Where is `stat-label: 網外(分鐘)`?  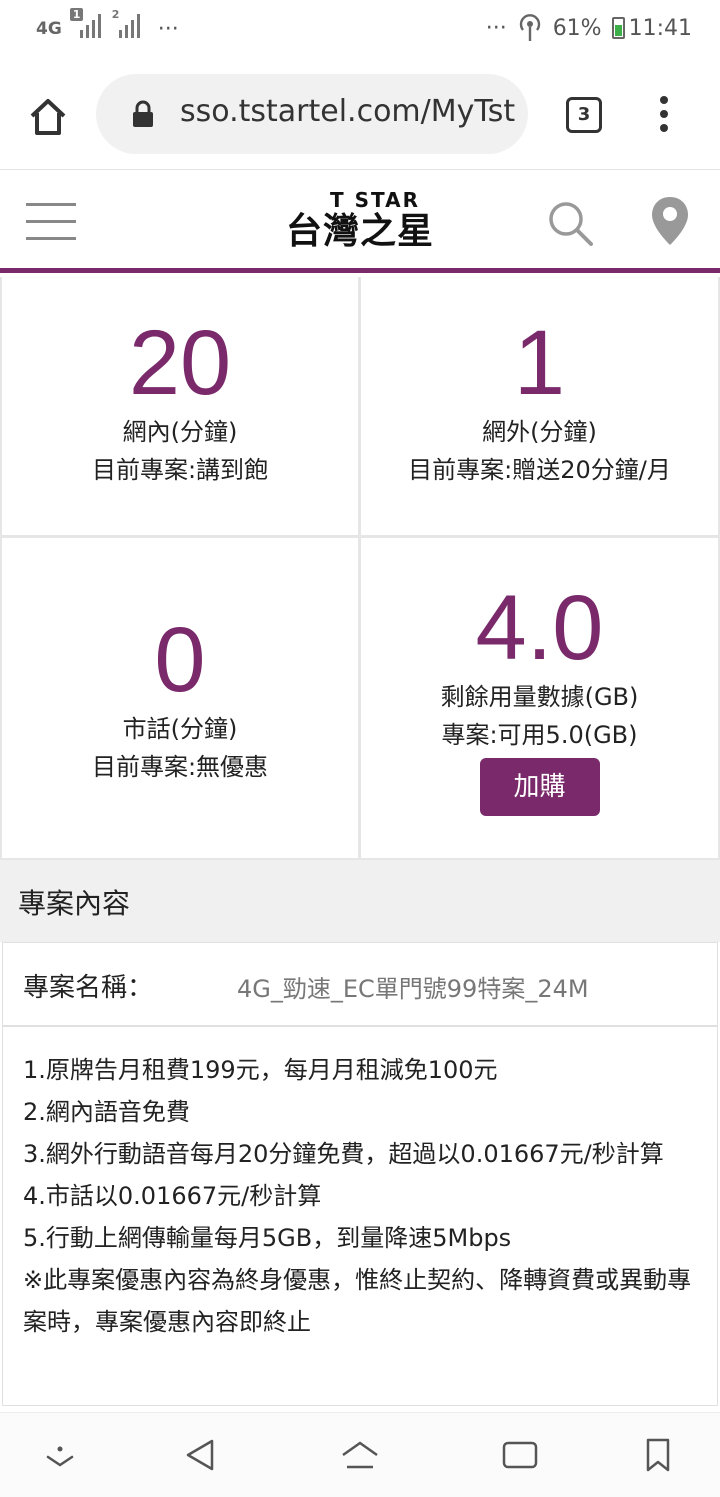 stat-label: 網外(分鐘) is located at coordinates (539, 432).